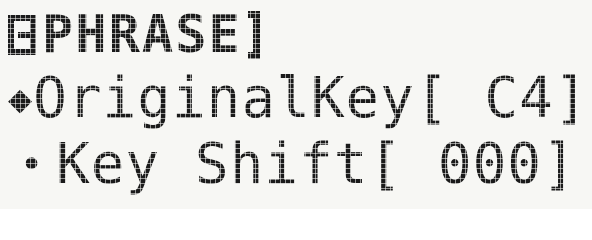 The image size is (592, 240). I want to click on title-end-bracket-icon, so click(253, 35).